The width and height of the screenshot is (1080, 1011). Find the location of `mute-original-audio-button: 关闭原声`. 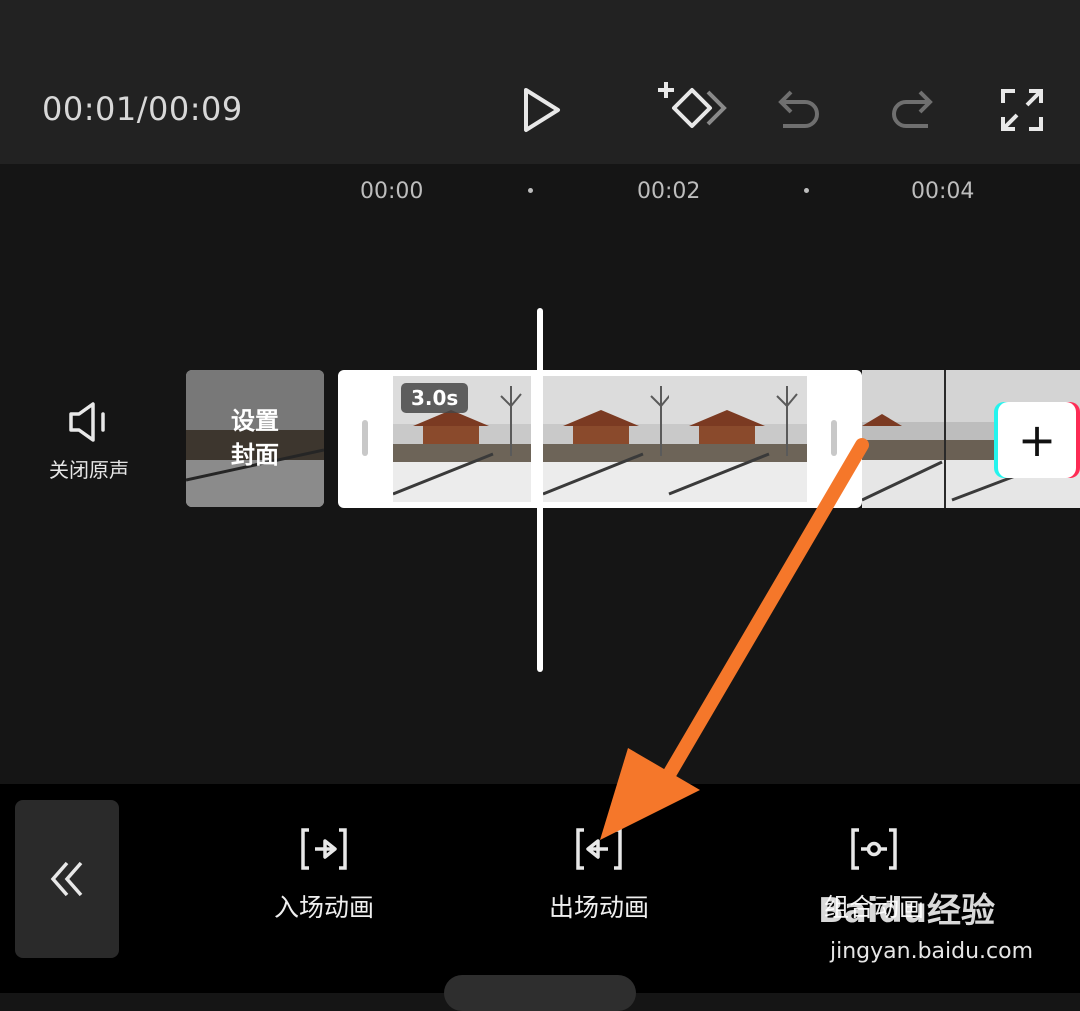

mute-original-audio-button: 关闭原声 is located at coordinates (89, 450).